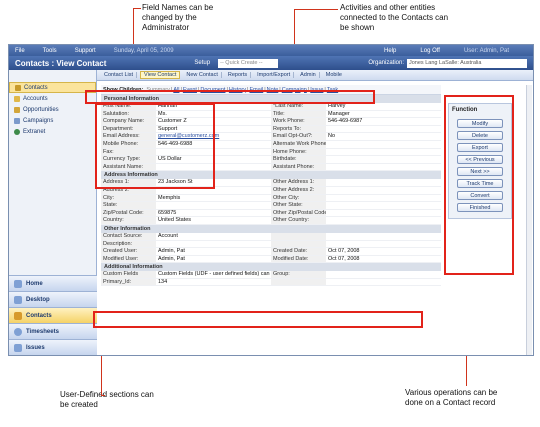 This screenshot has width=540, height=427. What do you see at coordinates (248, 63) in the screenshot?
I see `quick-create-select: -- Quick Create --` at bounding box center [248, 63].